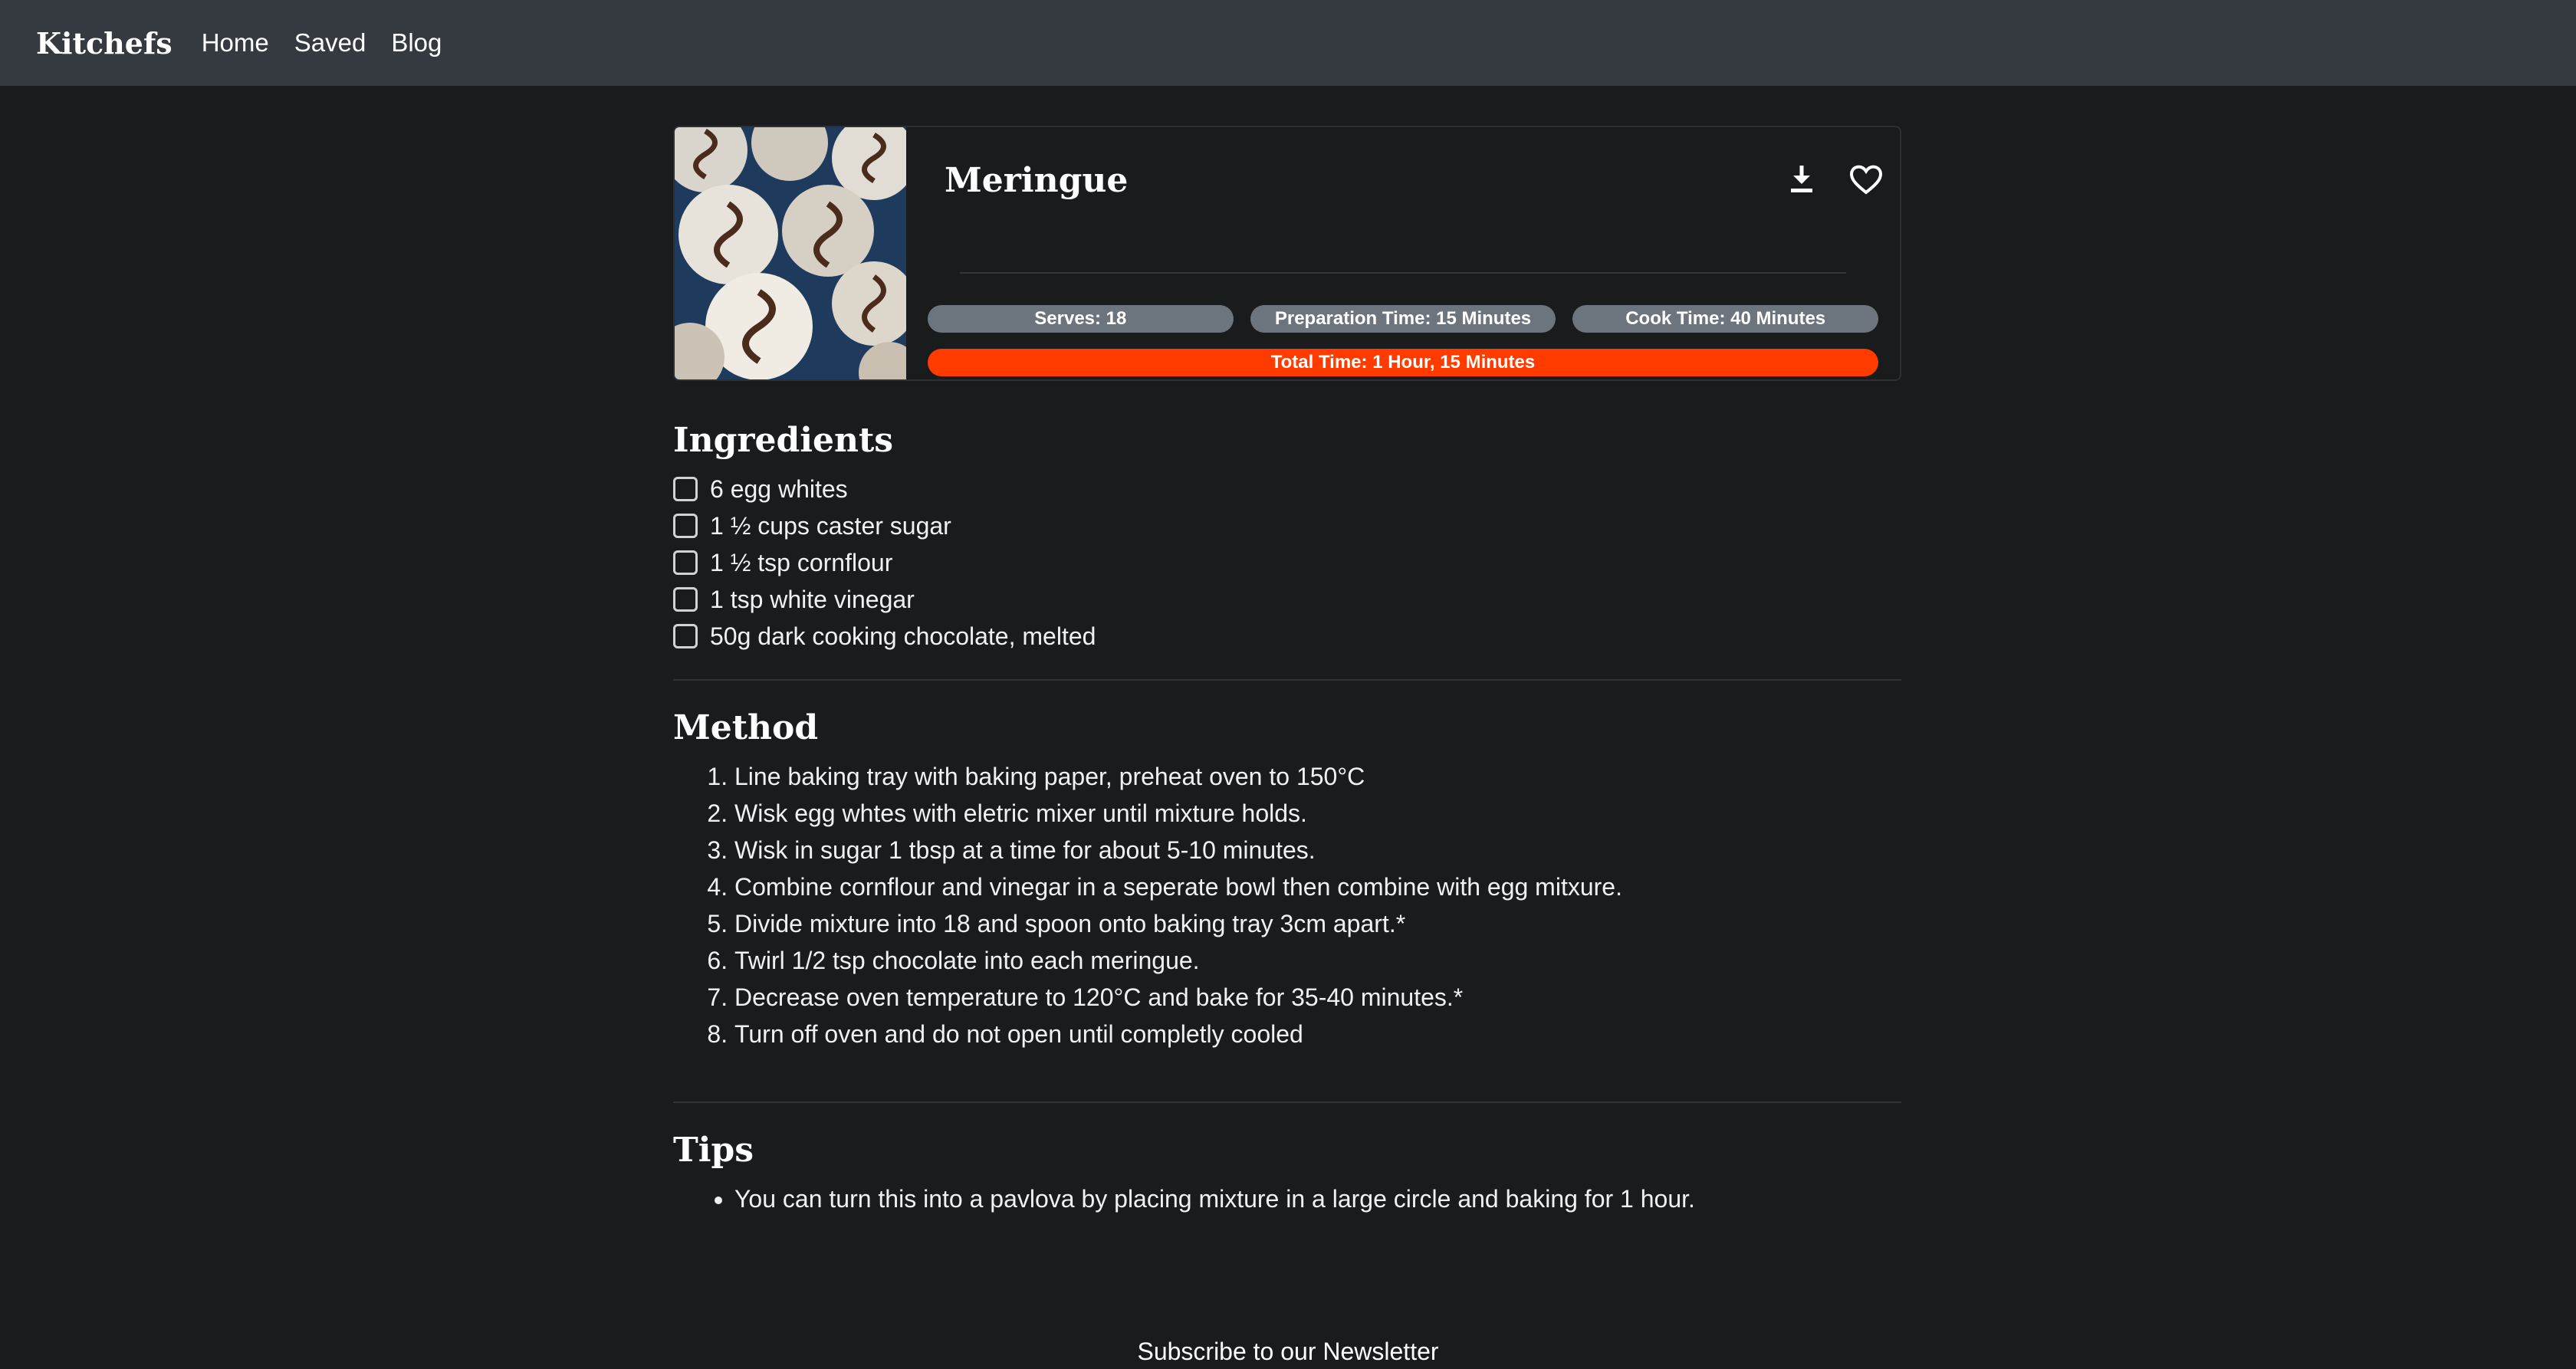 The width and height of the screenshot is (2576, 1369). What do you see at coordinates (791, 253) in the screenshot?
I see `meringue-photo` at bounding box center [791, 253].